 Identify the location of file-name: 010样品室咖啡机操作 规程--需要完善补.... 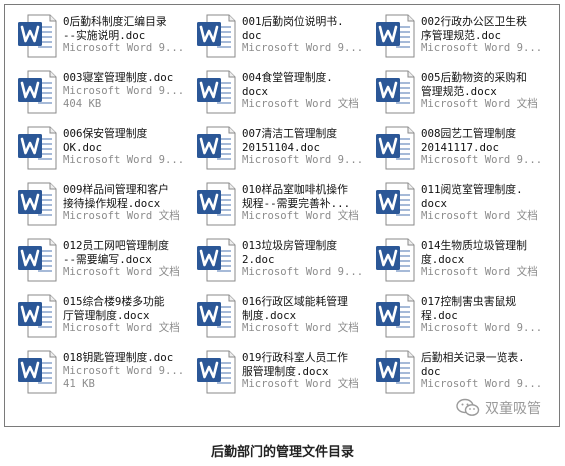
(296, 196).